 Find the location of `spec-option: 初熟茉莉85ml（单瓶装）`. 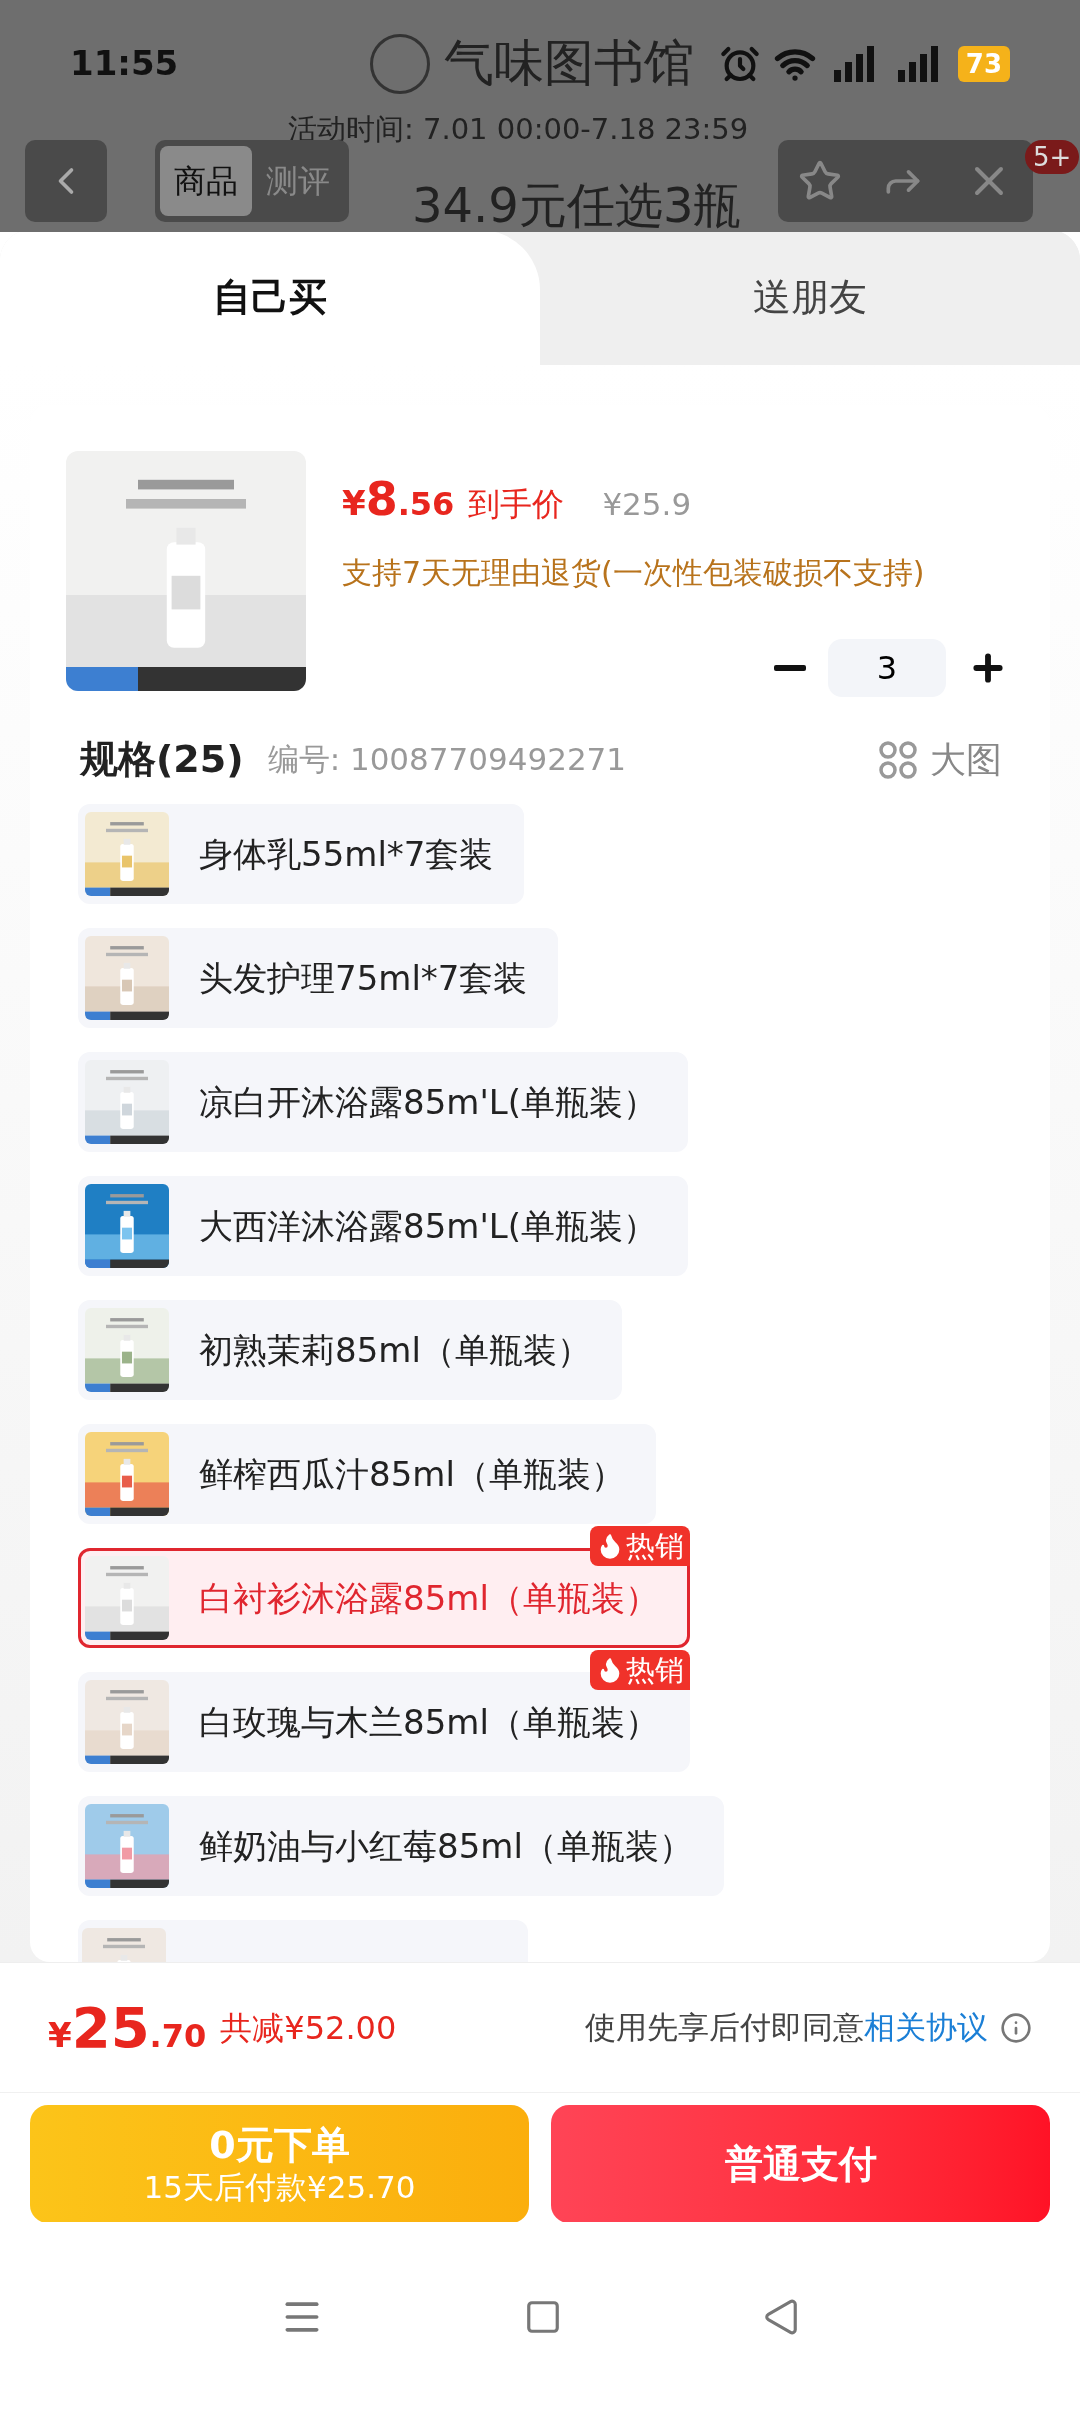

spec-option: 初熟茉莉85ml（单瓶装） is located at coordinates (350, 1350).